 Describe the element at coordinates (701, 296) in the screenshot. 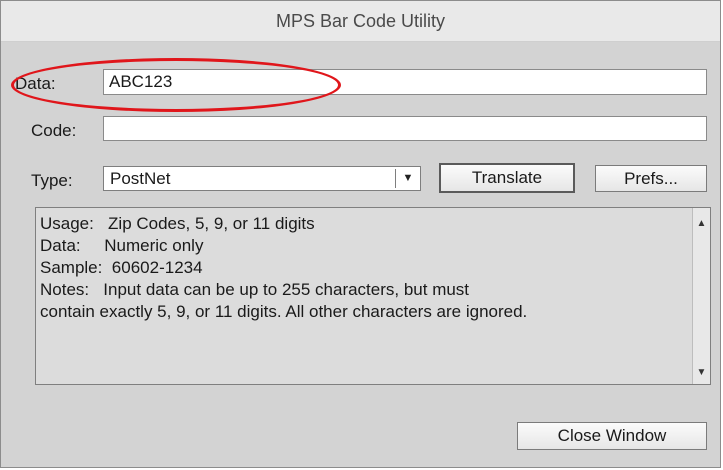

I see `scrollbar: ▲ ▼` at that location.